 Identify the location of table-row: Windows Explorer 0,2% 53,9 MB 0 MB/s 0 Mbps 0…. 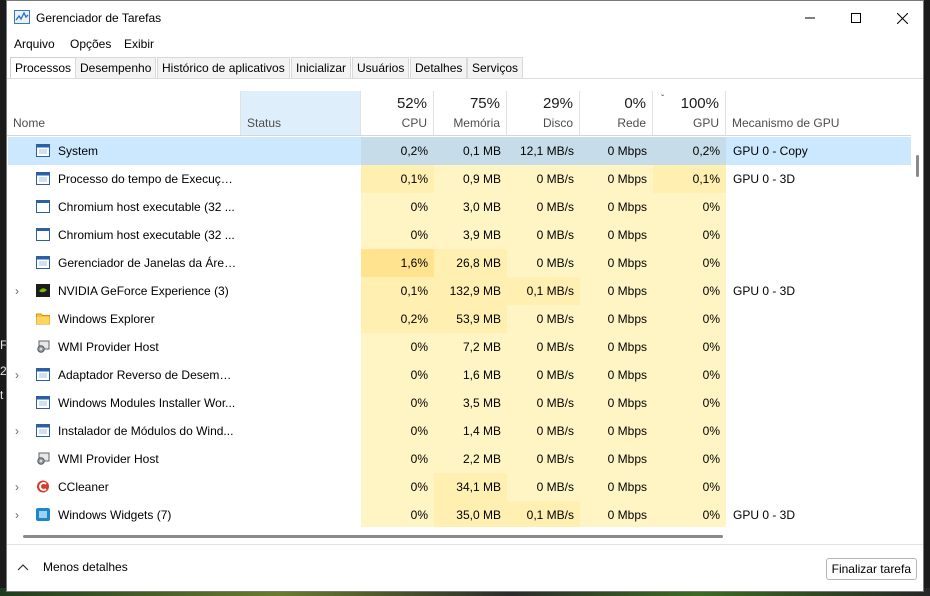
(459, 319).